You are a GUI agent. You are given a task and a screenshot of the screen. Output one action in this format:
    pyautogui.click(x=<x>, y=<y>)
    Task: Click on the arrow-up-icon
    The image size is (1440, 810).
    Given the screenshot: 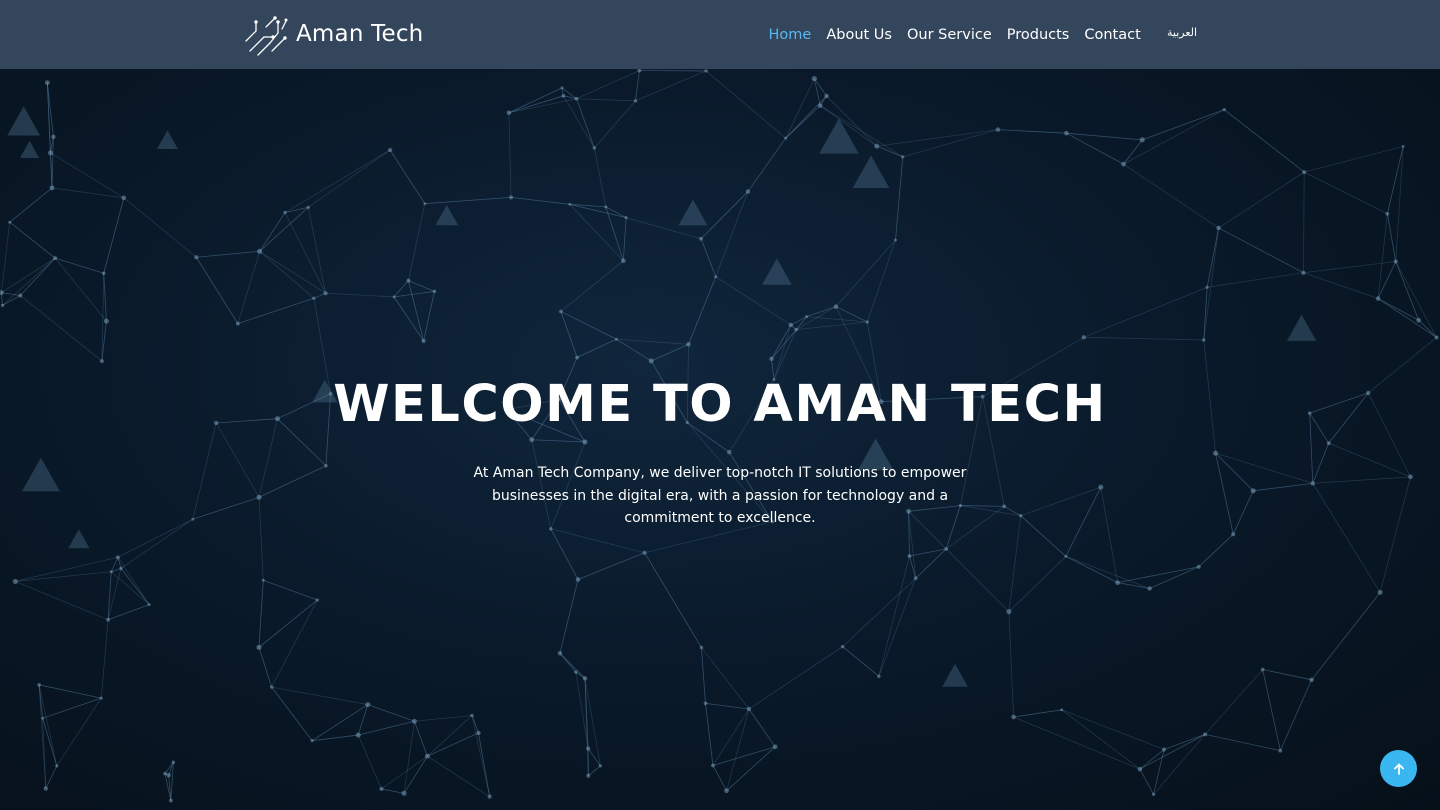 What is the action you would take?
    pyautogui.click(x=1398, y=769)
    